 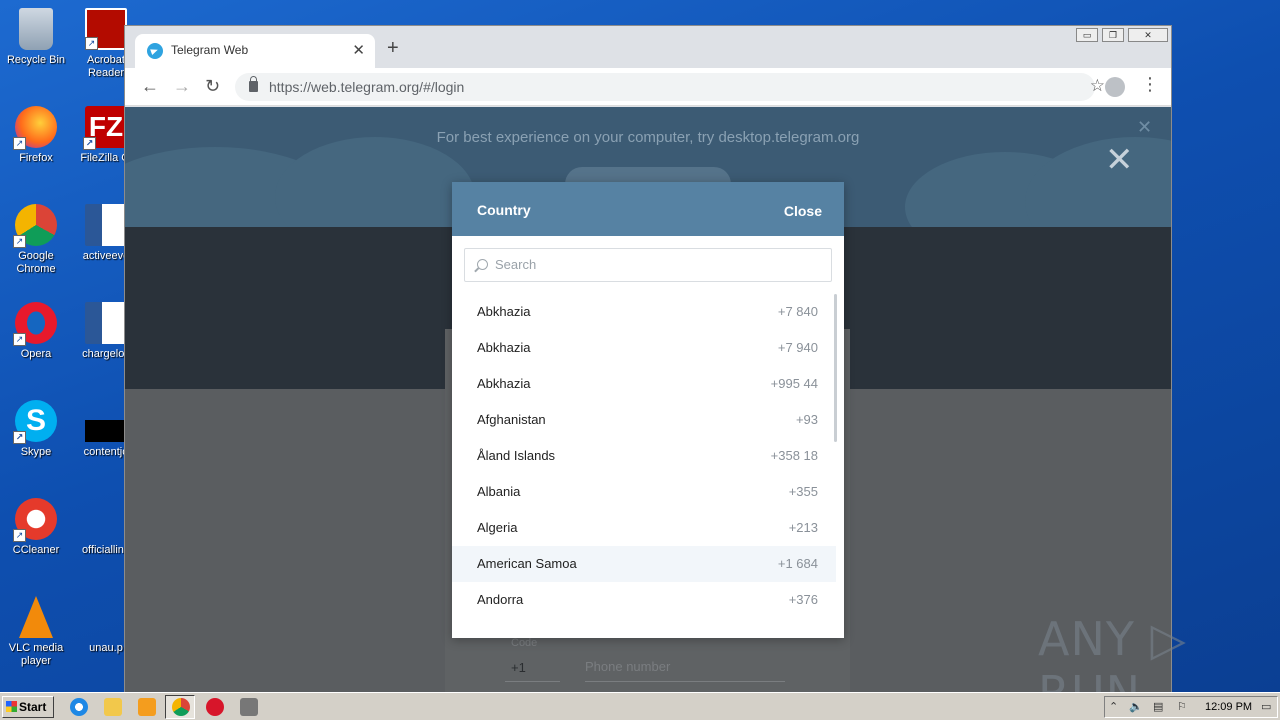 I want to click on country-dial-code: +1 684, so click(x=797, y=563).